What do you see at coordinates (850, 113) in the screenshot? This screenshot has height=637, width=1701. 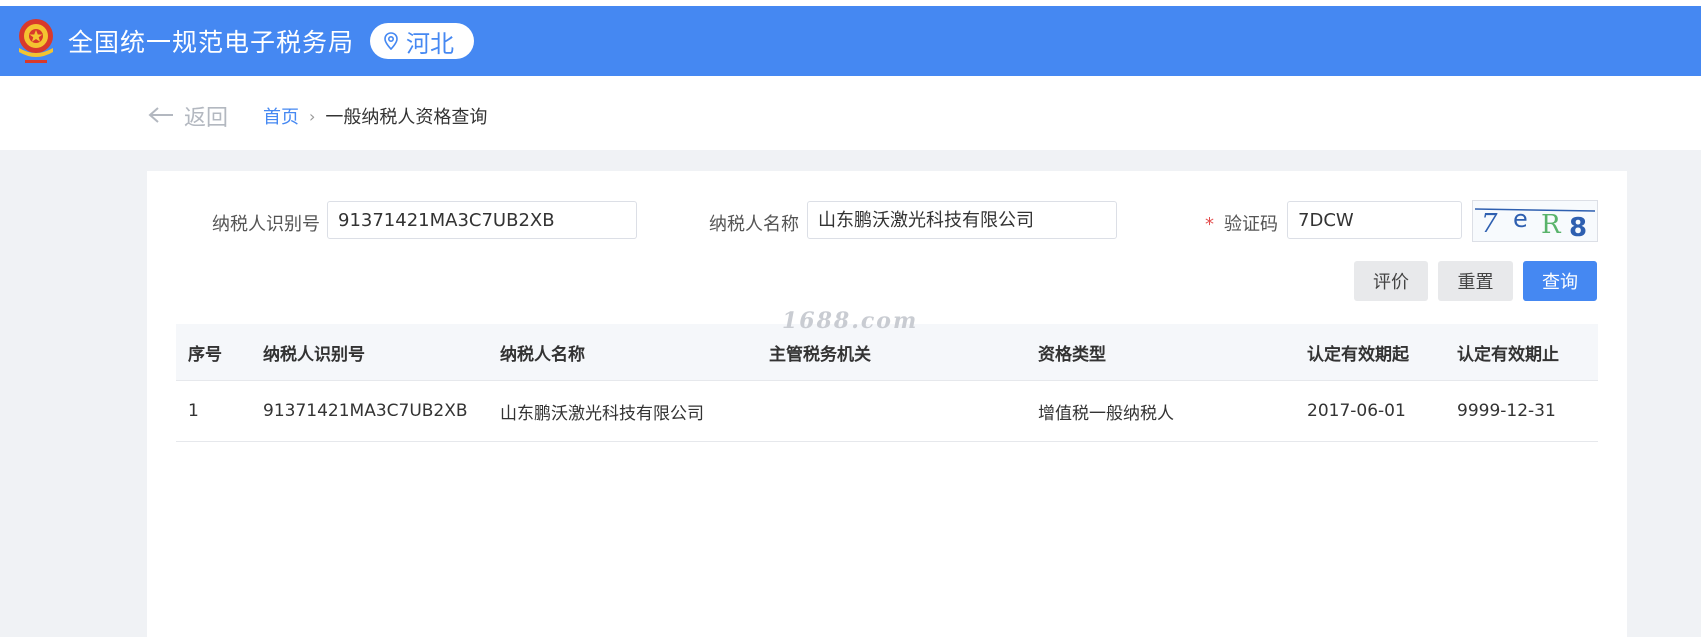 I see `nav-bar: 返回 首页 › 一般纳税人资格查询` at bounding box center [850, 113].